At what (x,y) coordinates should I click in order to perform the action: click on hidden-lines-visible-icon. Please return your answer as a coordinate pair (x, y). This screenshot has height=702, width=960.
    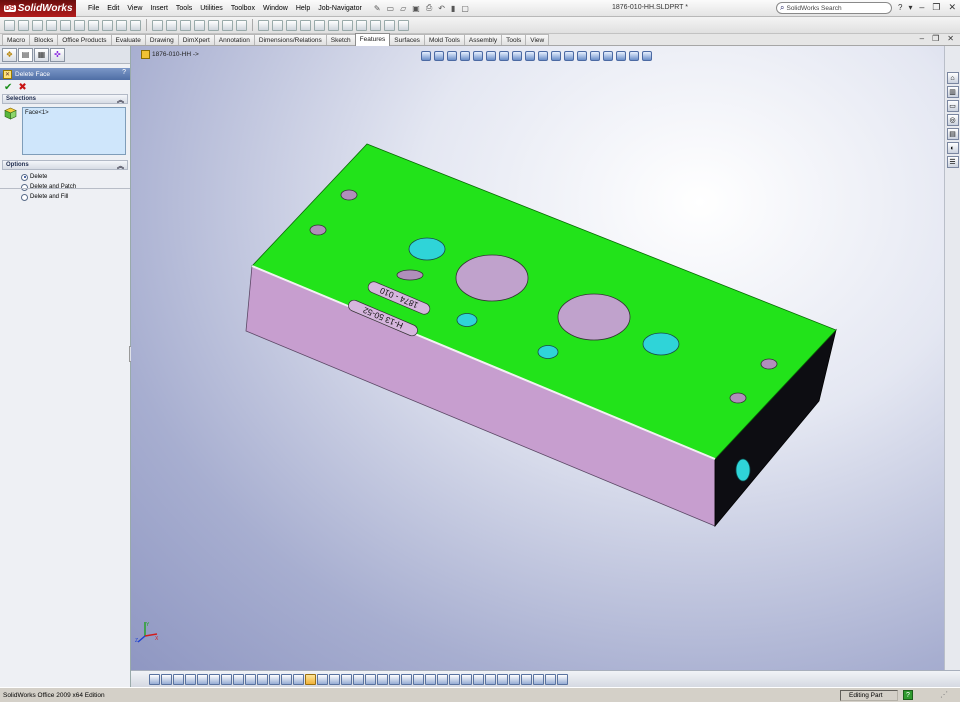
    Looking at the image, I should click on (334, 679).